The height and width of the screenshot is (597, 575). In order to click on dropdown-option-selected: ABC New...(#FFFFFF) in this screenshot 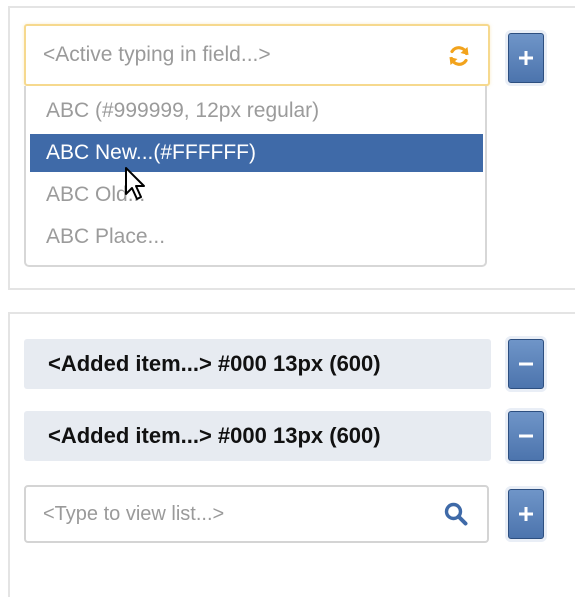, I will do `click(256, 153)`.